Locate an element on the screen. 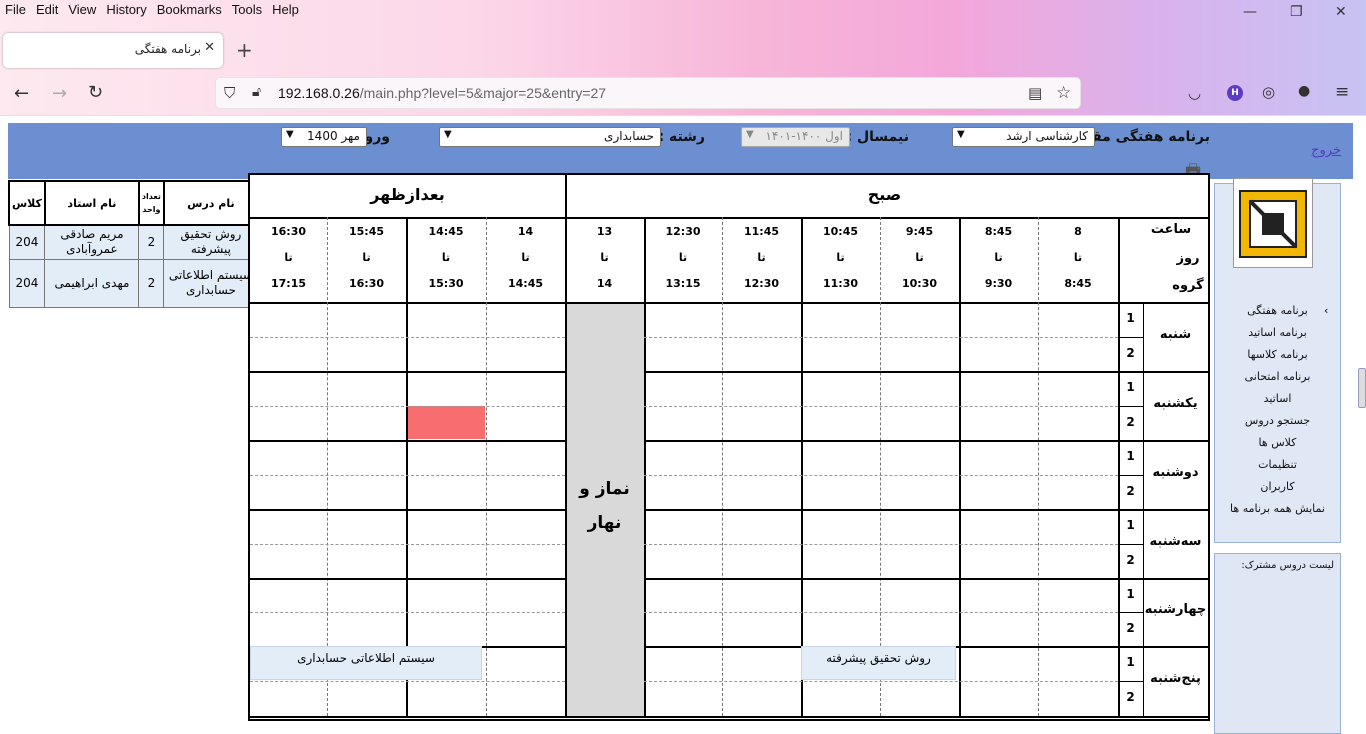 The width and height of the screenshot is (1366, 734). reload-icon: ↻ is located at coordinates (95, 92).